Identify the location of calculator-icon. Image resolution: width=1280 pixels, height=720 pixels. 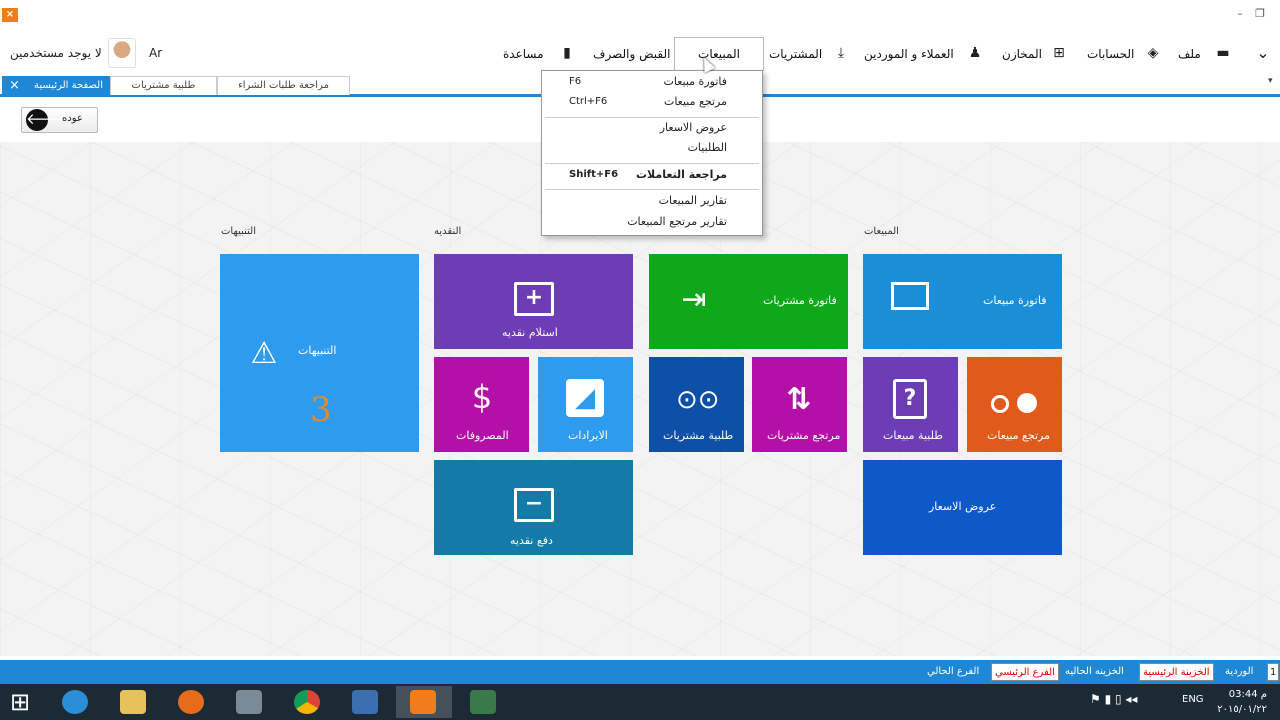
(250, 702).